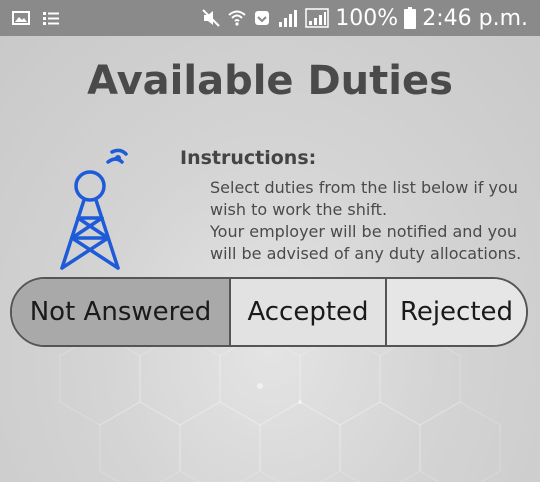 The height and width of the screenshot is (482, 540). What do you see at coordinates (90, 212) in the screenshot?
I see `signal-tower-icon` at bounding box center [90, 212].